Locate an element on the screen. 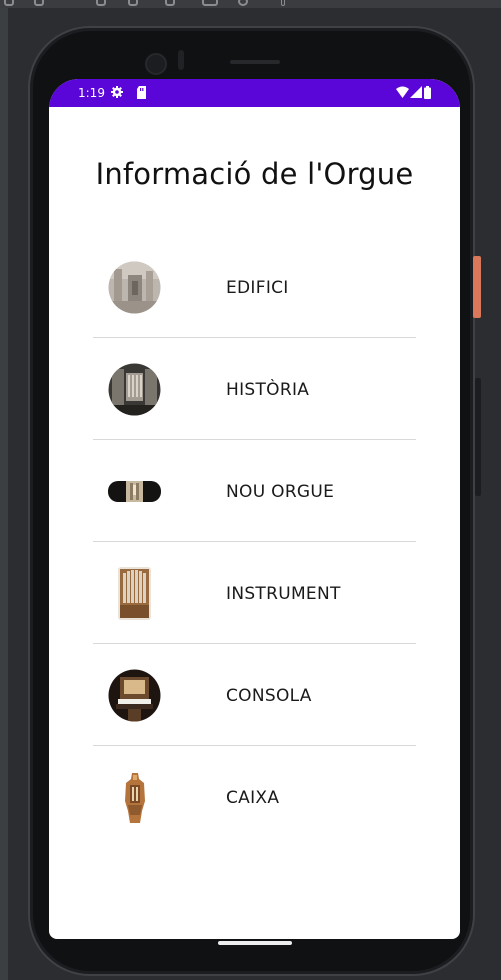 The image size is (501, 980). historic-organ-thumbnail is located at coordinates (134, 389).